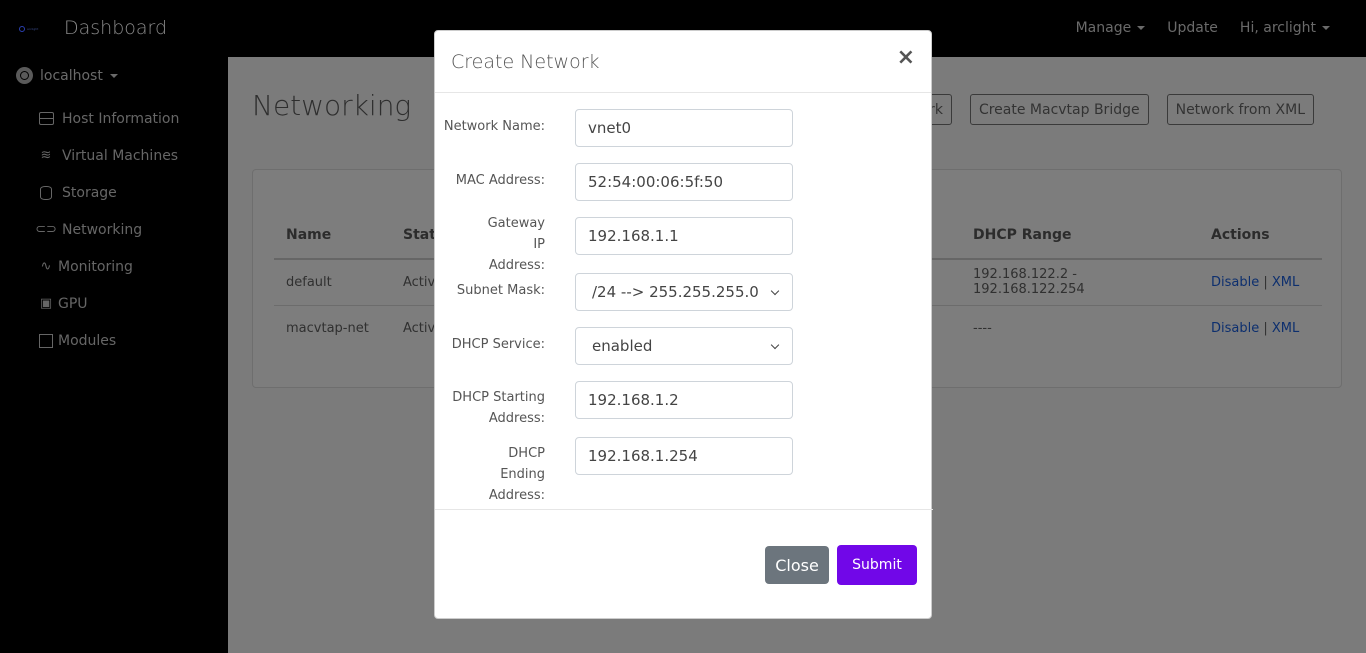 The image size is (1366, 653). I want to click on page-title: Networking, so click(332, 105).